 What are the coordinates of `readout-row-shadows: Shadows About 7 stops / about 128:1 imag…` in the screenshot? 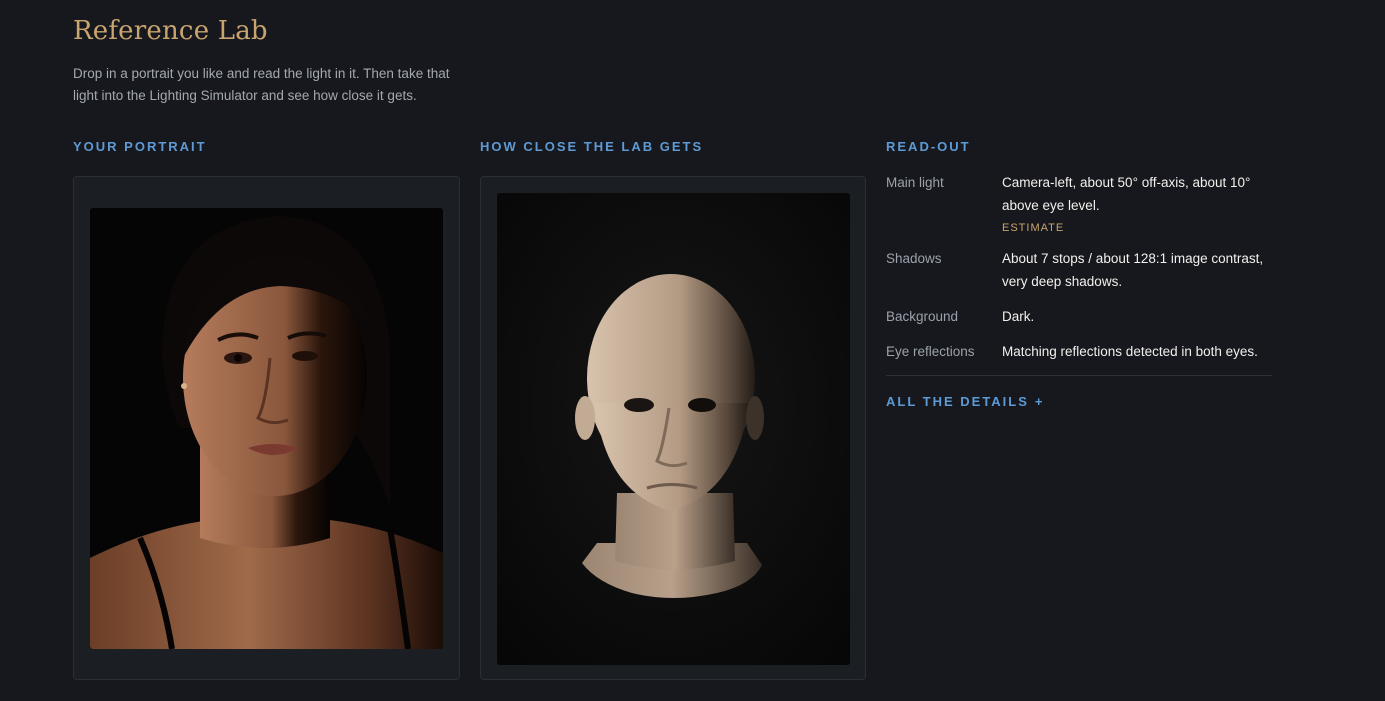 It's located at (1079, 270).